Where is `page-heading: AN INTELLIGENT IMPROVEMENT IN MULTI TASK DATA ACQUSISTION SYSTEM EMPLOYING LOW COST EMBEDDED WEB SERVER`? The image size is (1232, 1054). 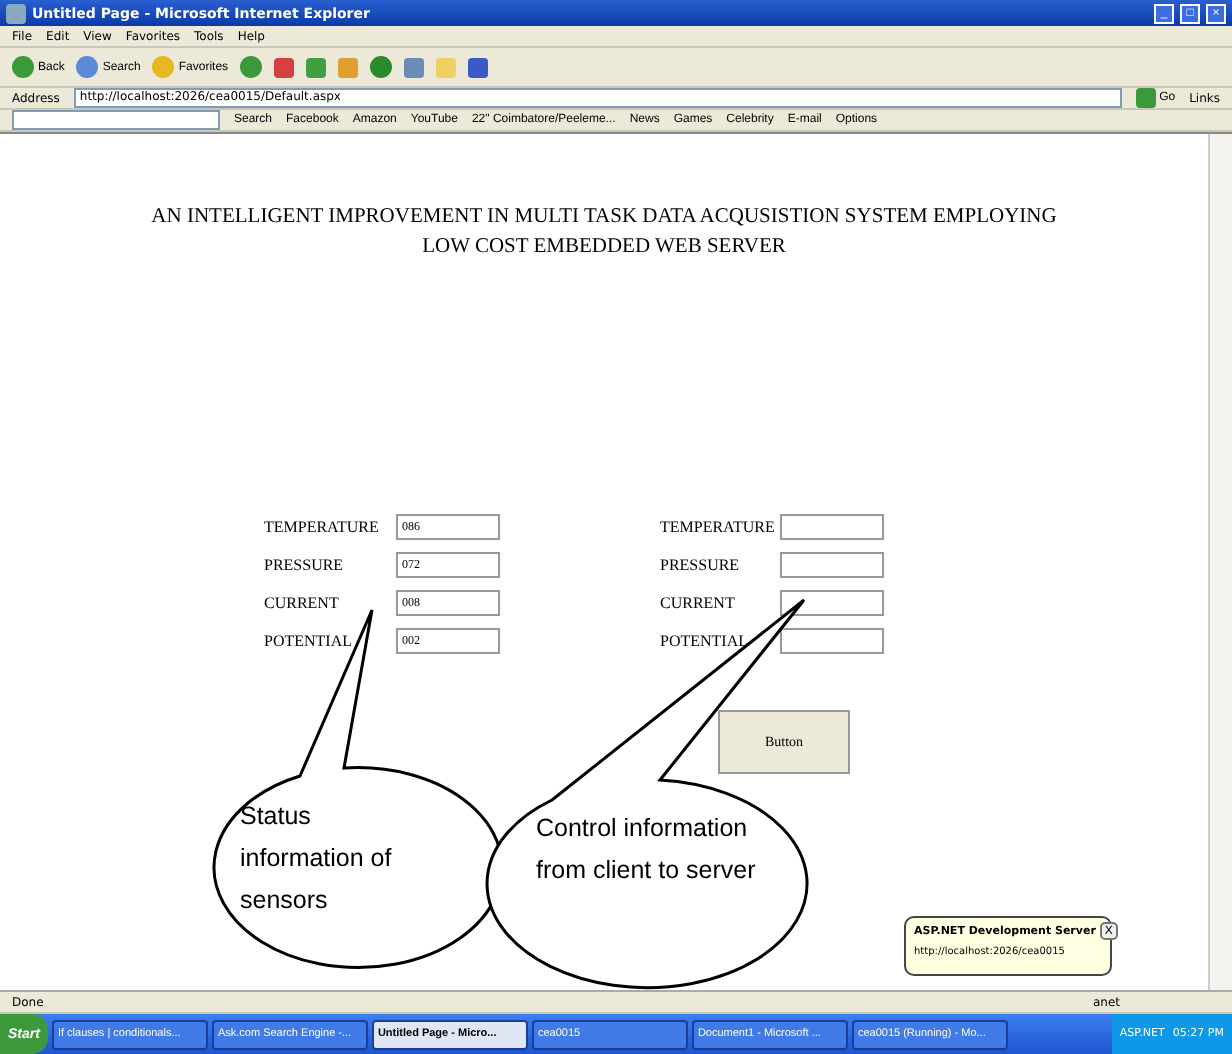 page-heading: AN INTELLIGENT IMPROVEMENT IN MULTI TASK DATA ACQUSISTION SYSTEM EMPLOYING LOW COST EMBEDDED WEB SERVER is located at coordinates (604, 233).